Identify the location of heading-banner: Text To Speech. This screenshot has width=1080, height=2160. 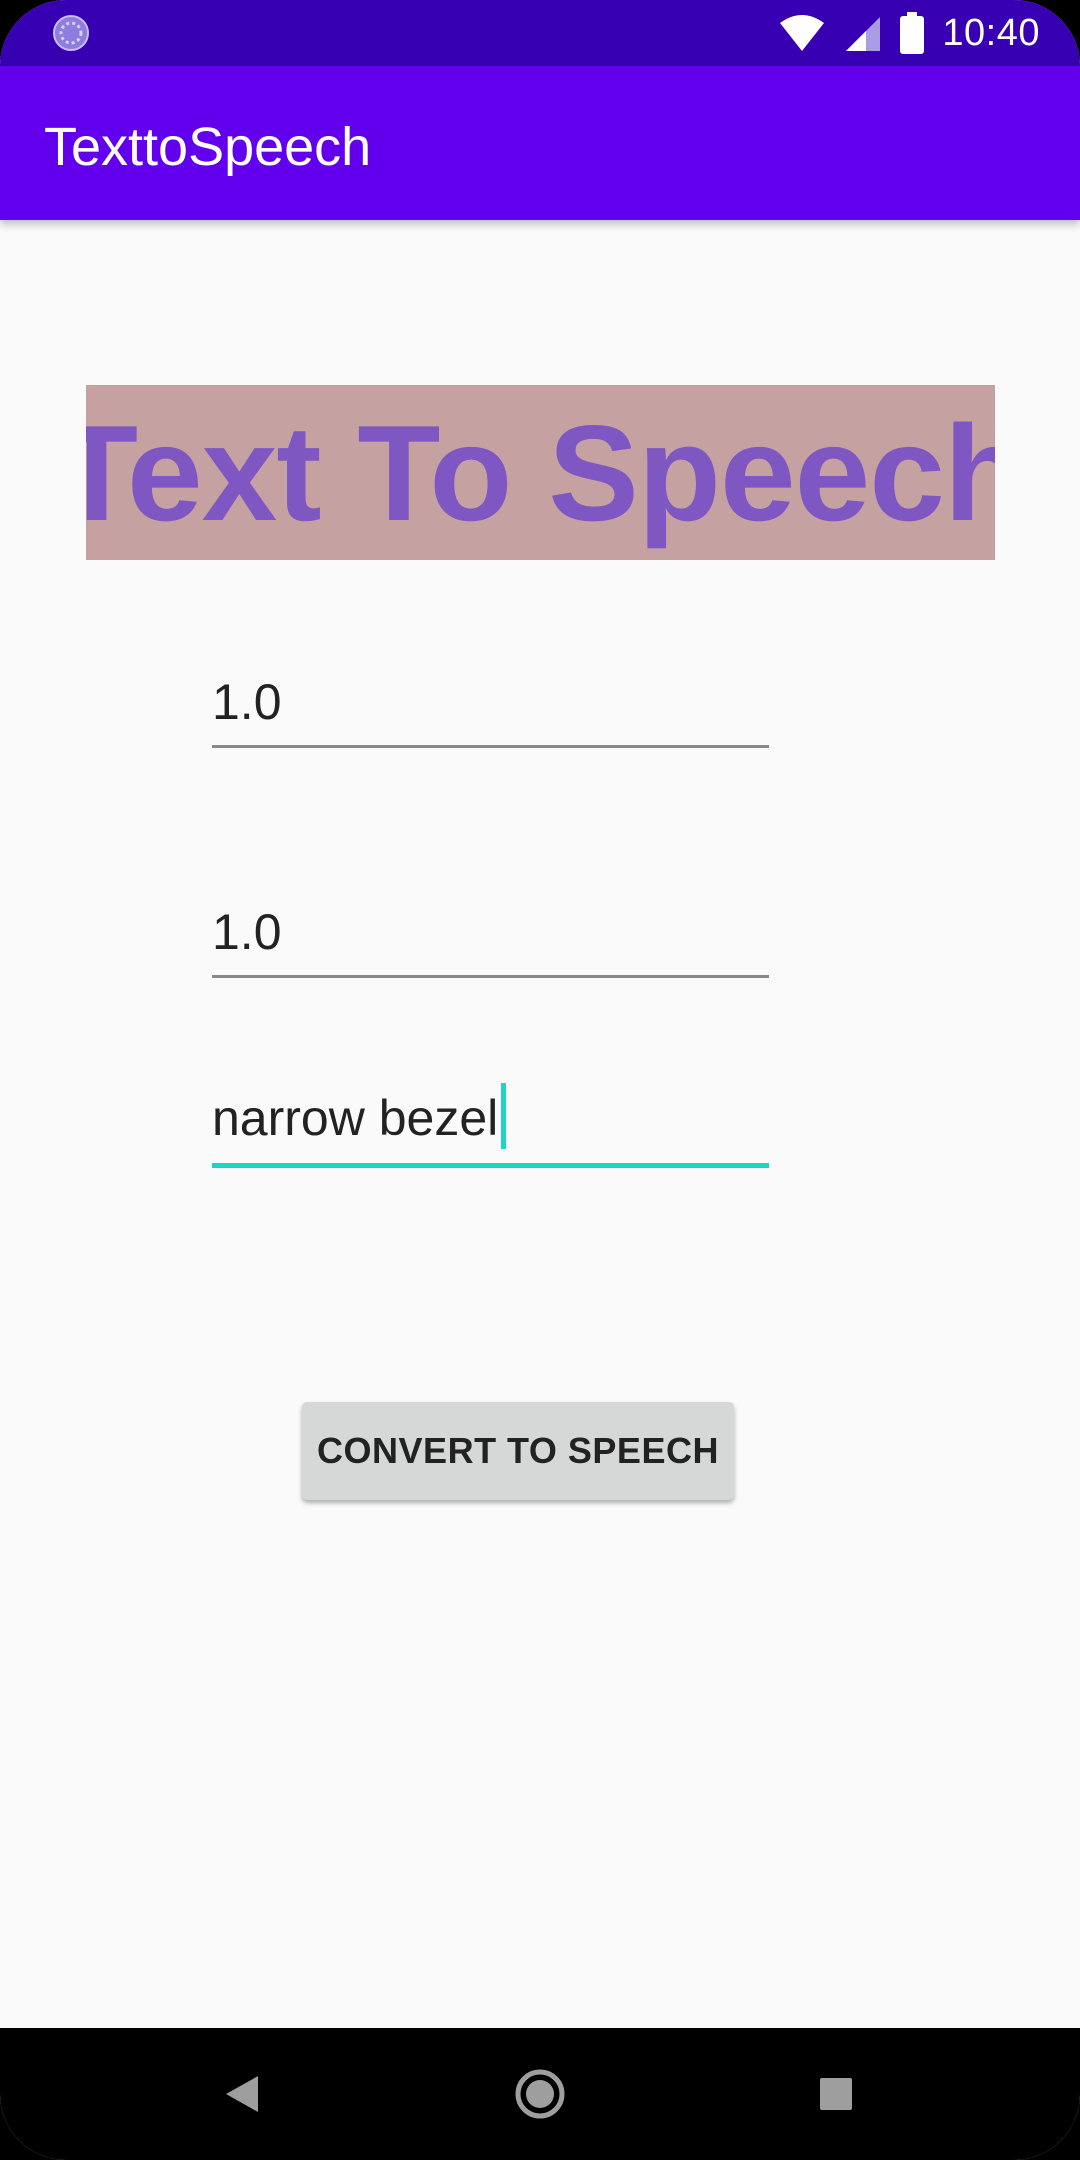
(540, 472).